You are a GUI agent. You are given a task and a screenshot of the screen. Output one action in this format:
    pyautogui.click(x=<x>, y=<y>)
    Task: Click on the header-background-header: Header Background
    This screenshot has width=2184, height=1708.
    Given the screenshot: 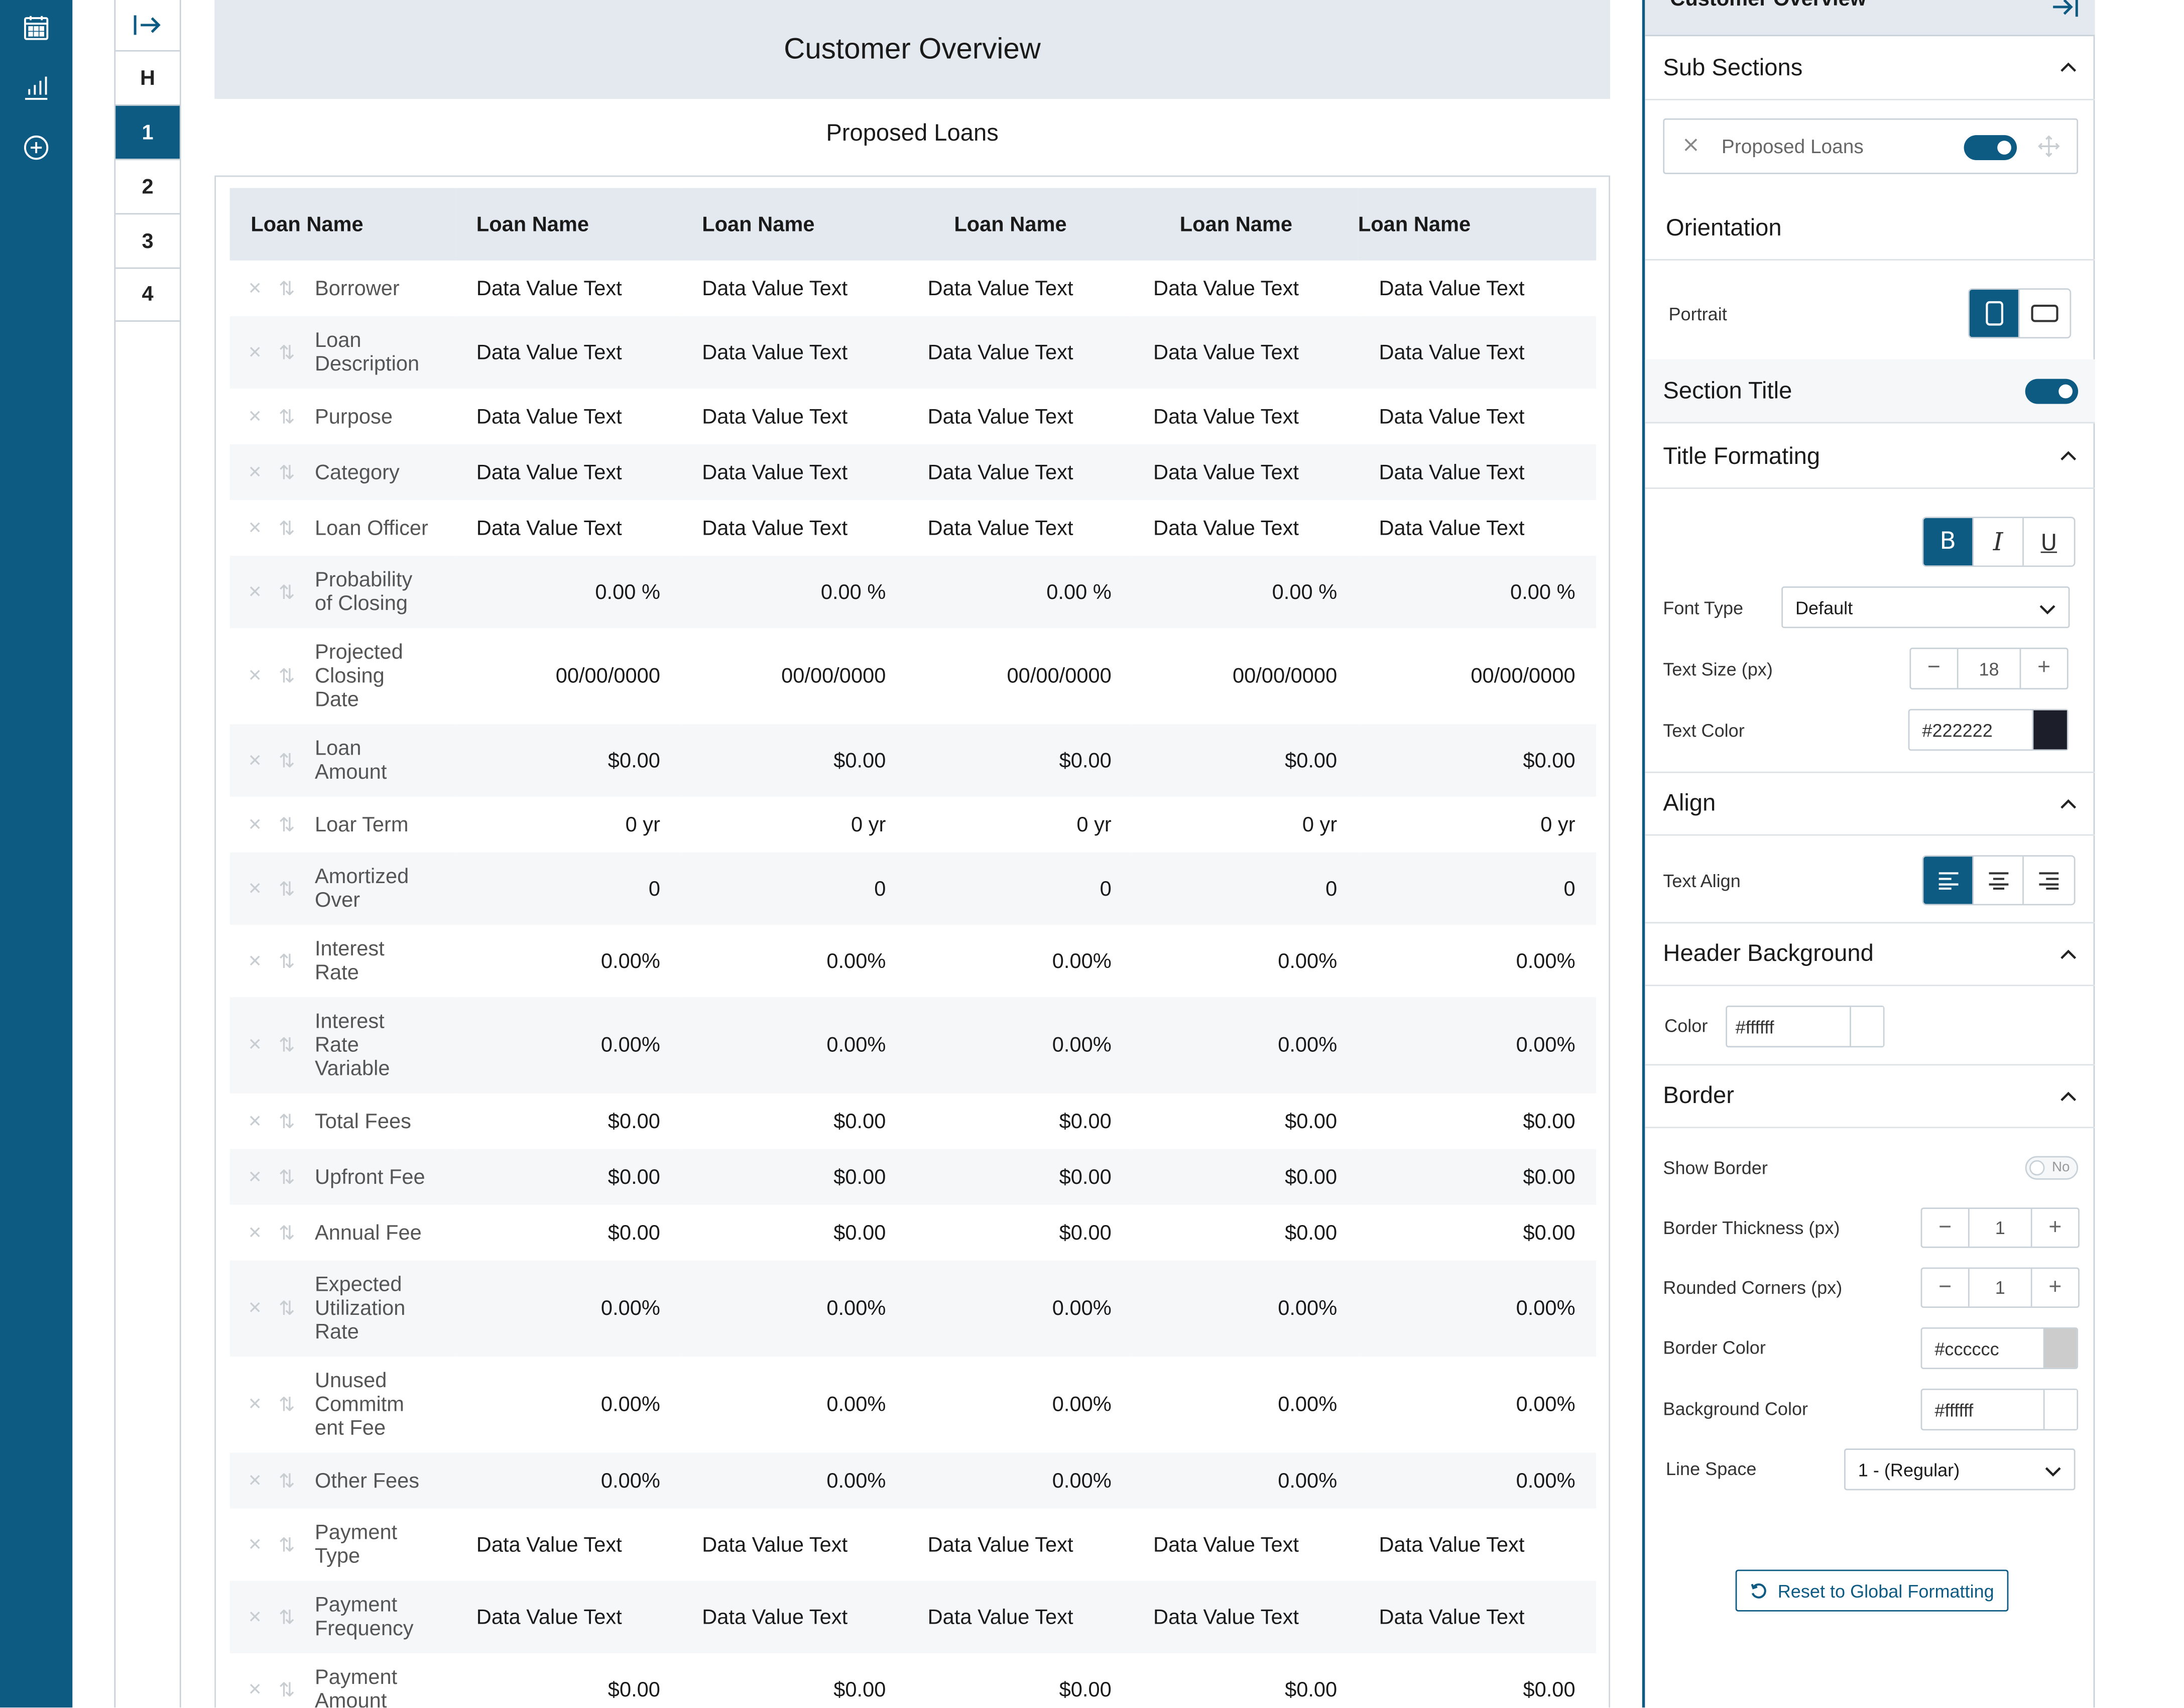 What is the action you would take?
    pyautogui.click(x=1870, y=955)
    